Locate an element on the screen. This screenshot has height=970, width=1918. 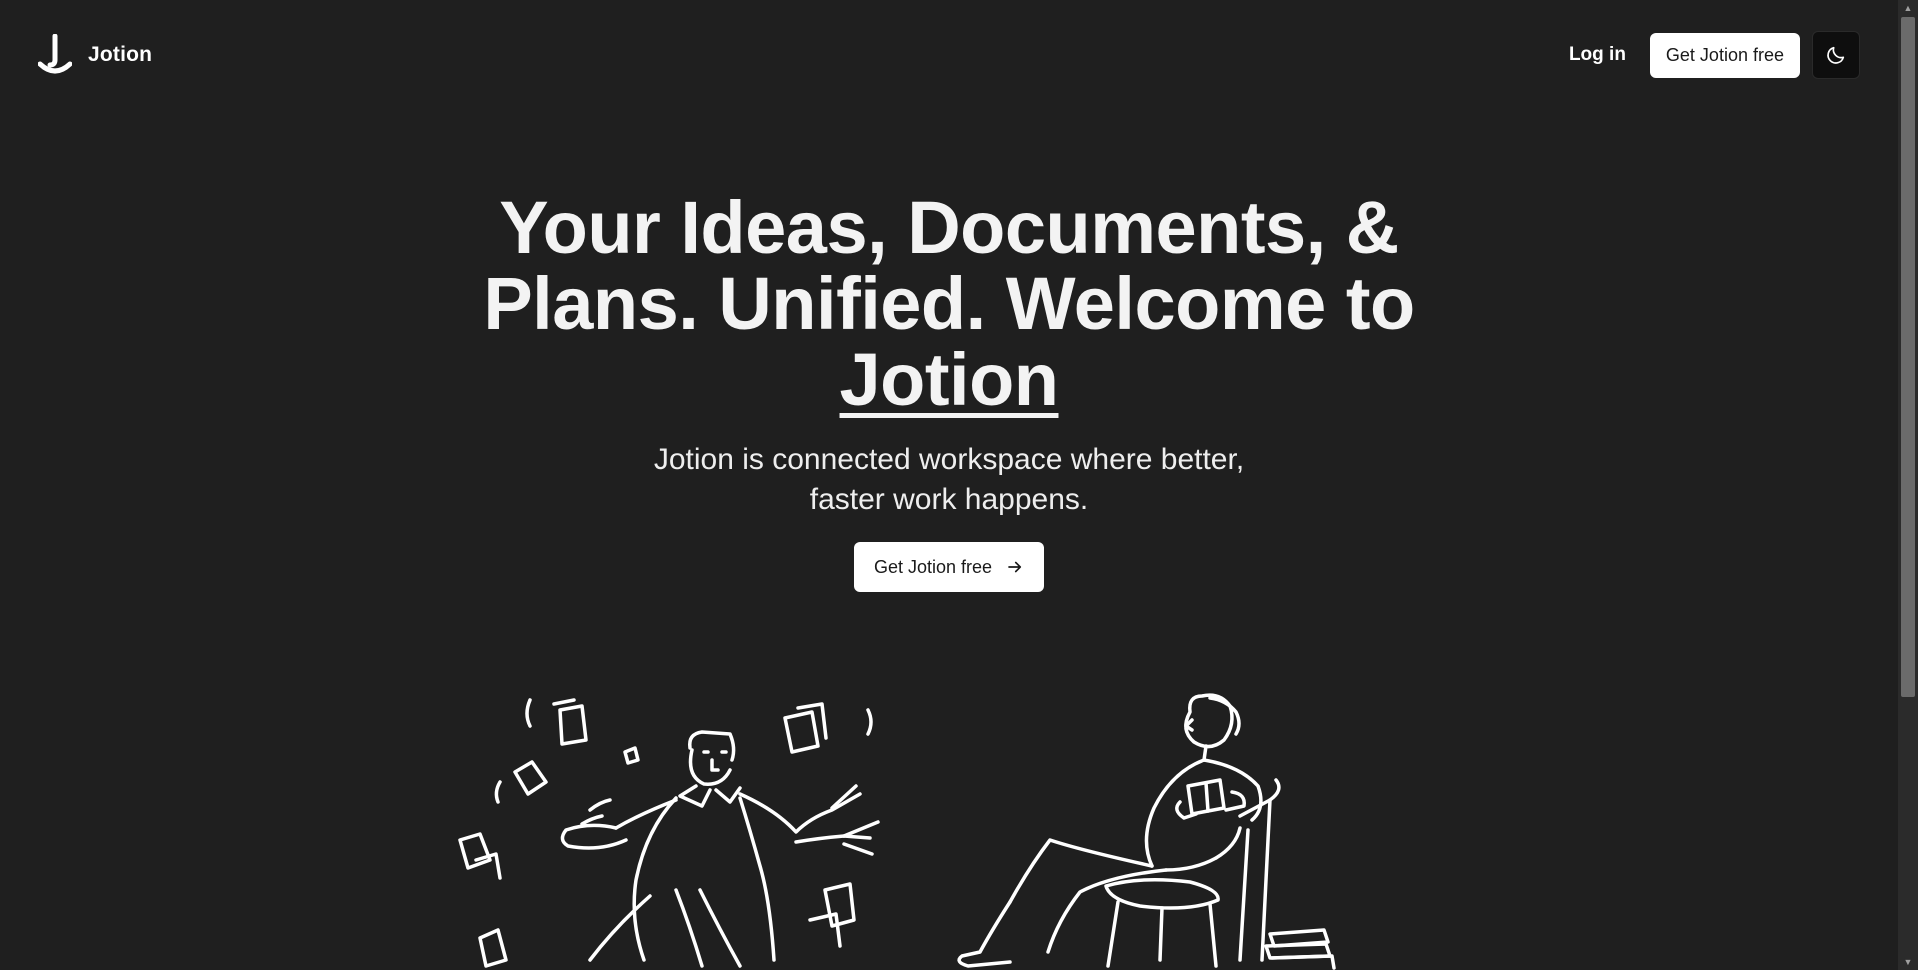
hero-headline-brand: Jotion is located at coordinates (949, 379).